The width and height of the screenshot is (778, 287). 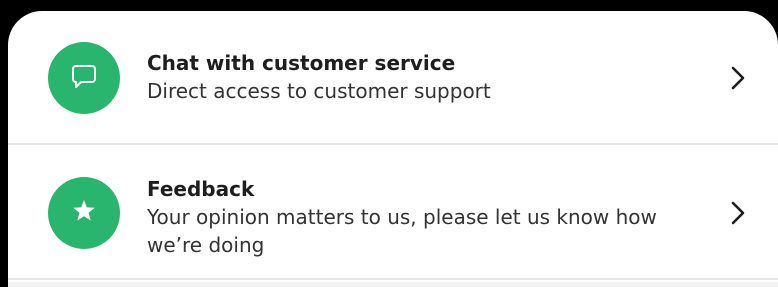 I want to click on chat-bubble-icon, so click(x=84, y=78).